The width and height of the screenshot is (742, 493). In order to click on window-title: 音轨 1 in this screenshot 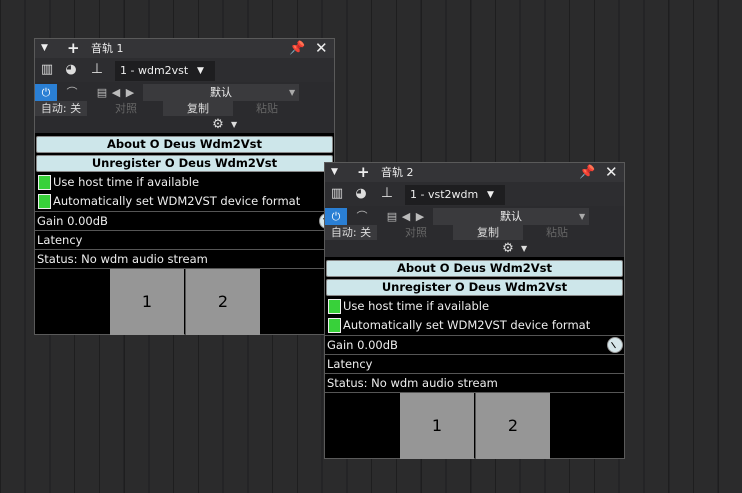, I will do `click(107, 48)`.